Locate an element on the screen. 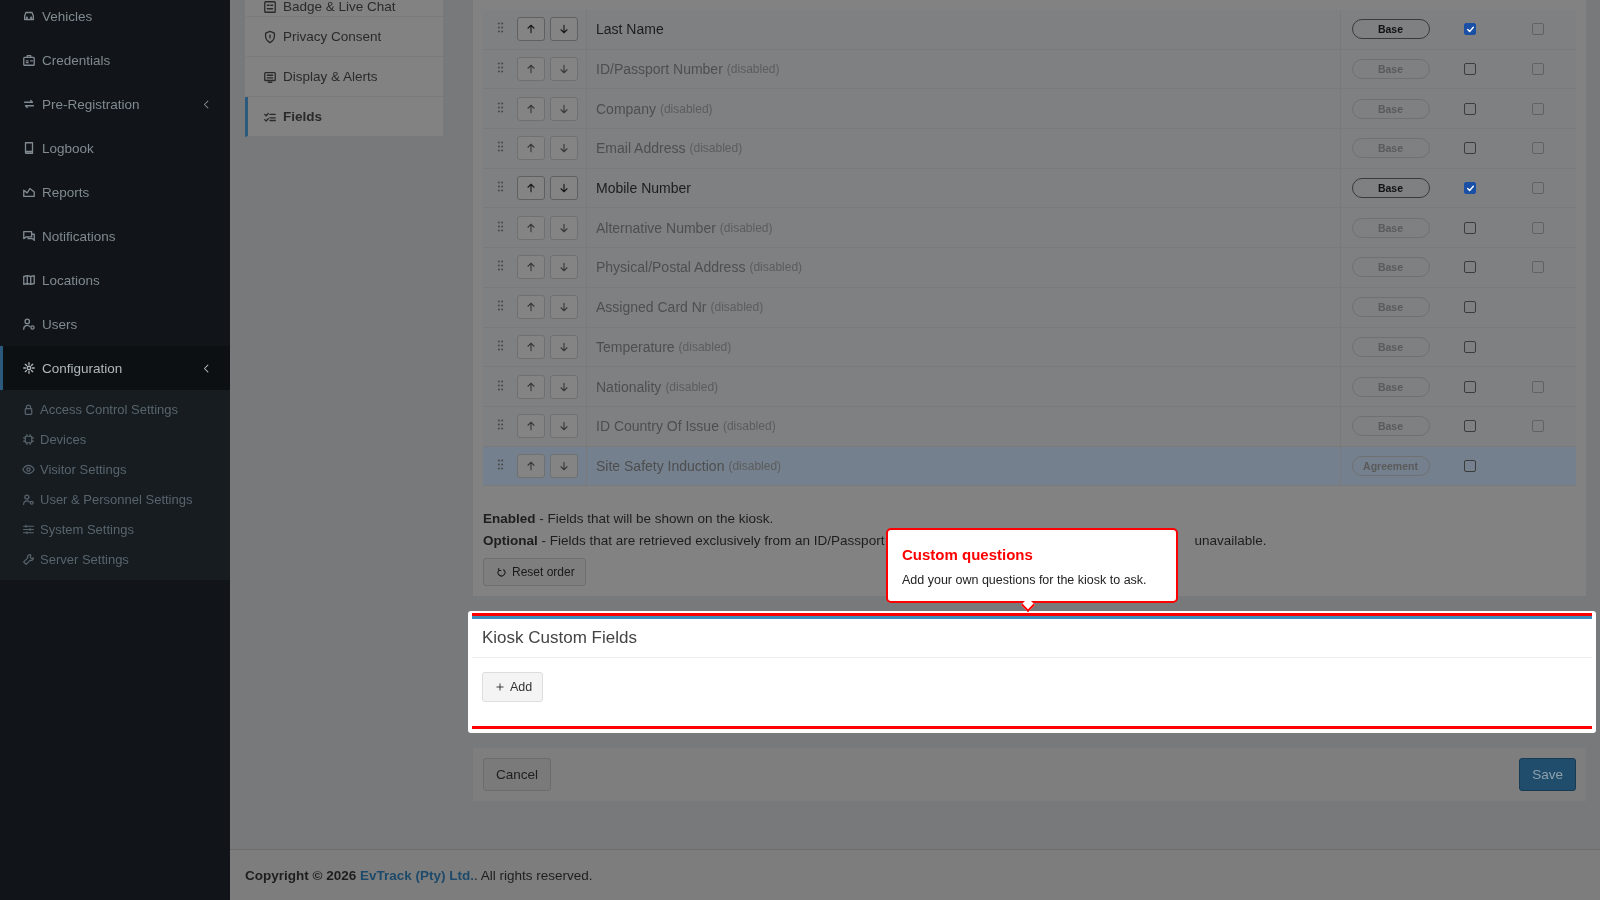 Image resolution: width=1600 pixels, height=900 pixels. tooltip-title: Custom questions is located at coordinates (968, 554).